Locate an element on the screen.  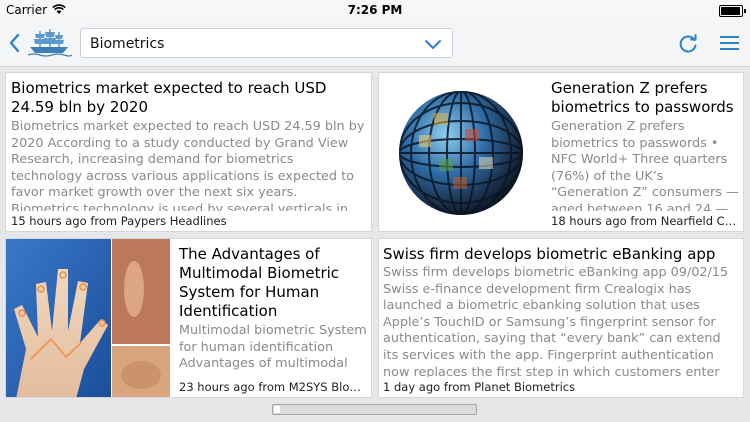
battery-icon is located at coordinates (732, 11).